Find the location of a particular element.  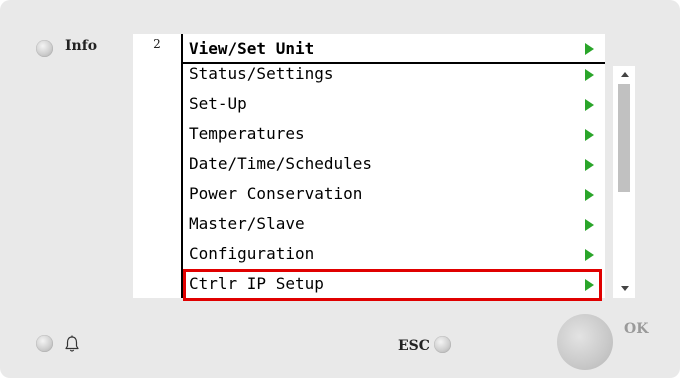

menu-item-label: Temperatures is located at coordinates (247, 133).